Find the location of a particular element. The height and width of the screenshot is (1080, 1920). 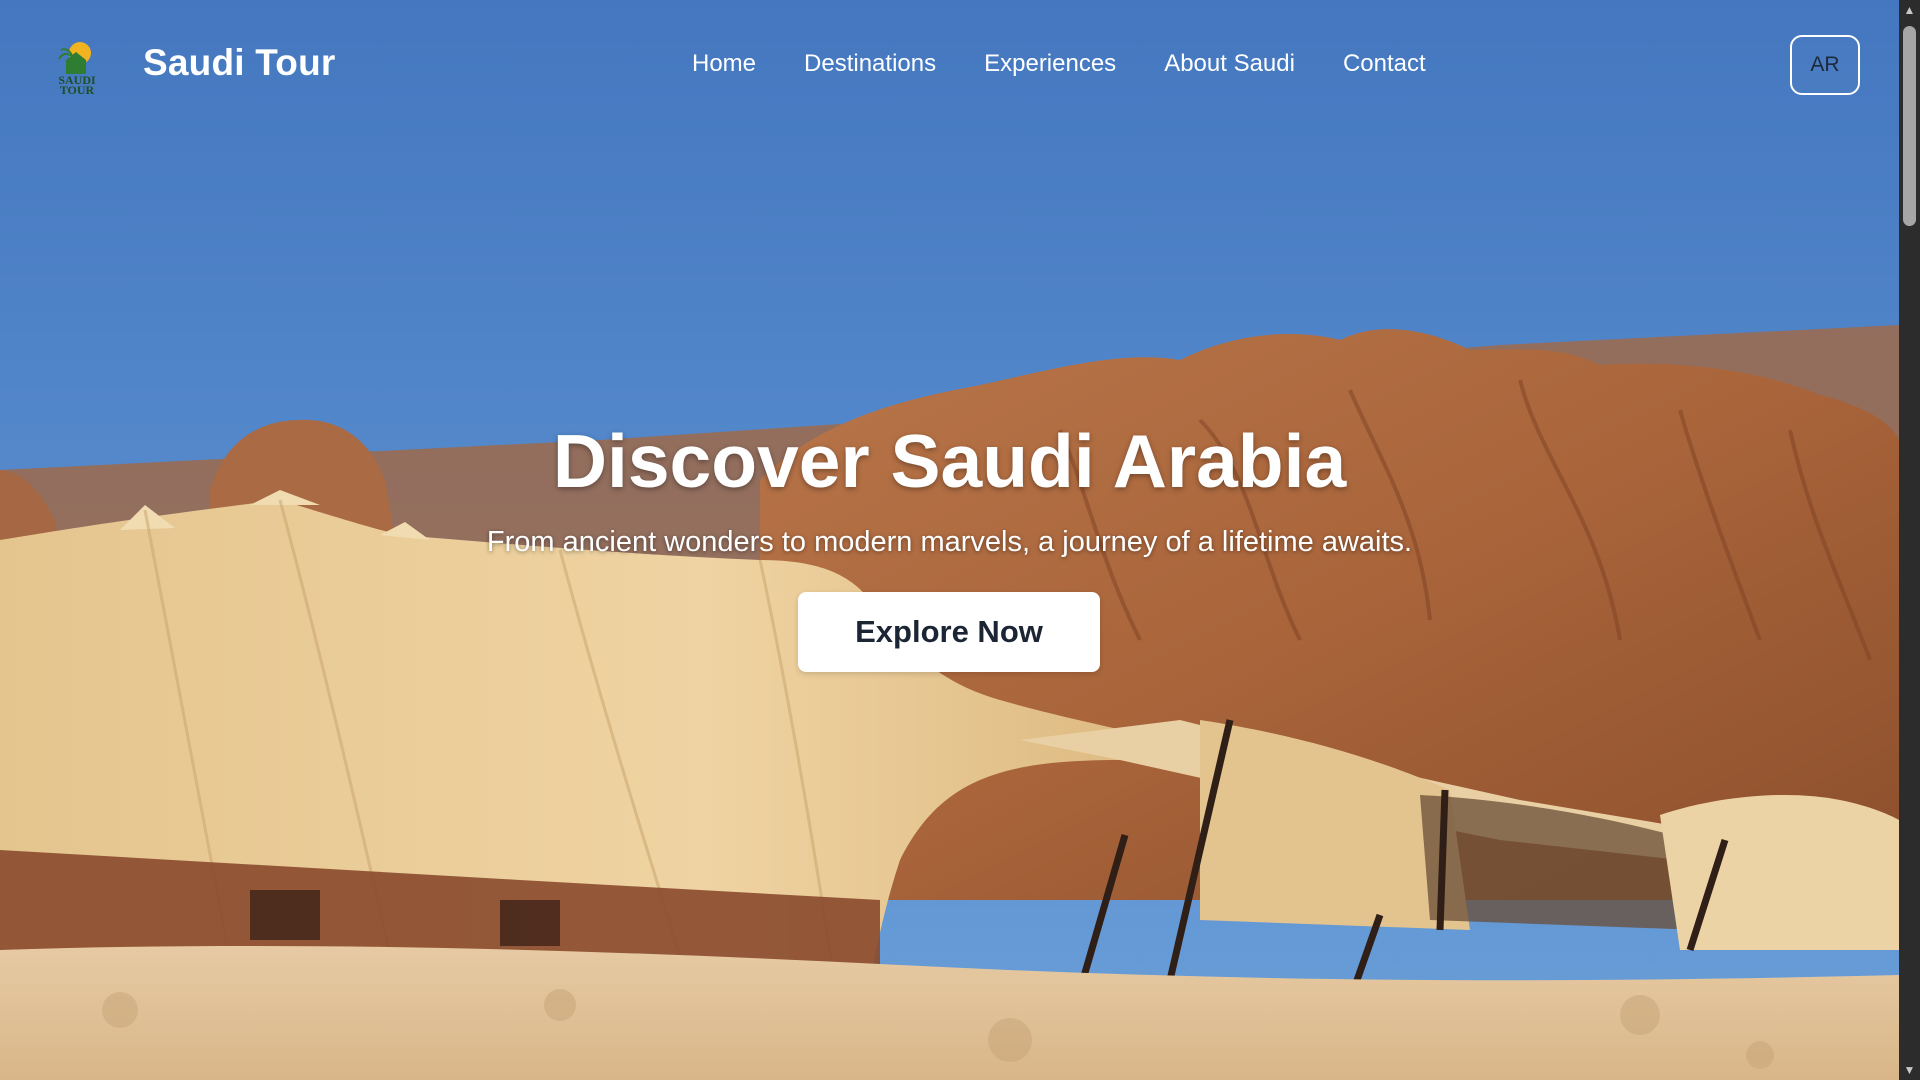

explore-now-button: Explore Now is located at coordinates (949, 632).